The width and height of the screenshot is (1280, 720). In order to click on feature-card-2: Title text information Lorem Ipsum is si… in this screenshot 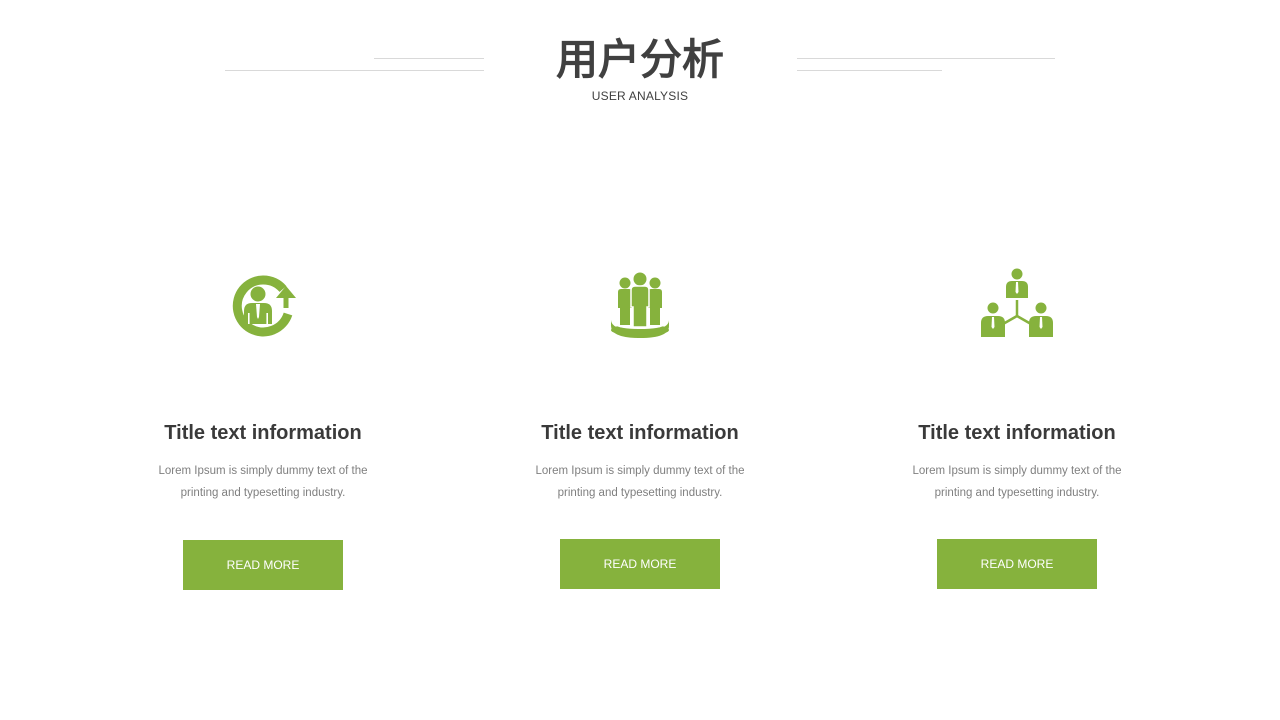, I will do `click(640, 430)`.